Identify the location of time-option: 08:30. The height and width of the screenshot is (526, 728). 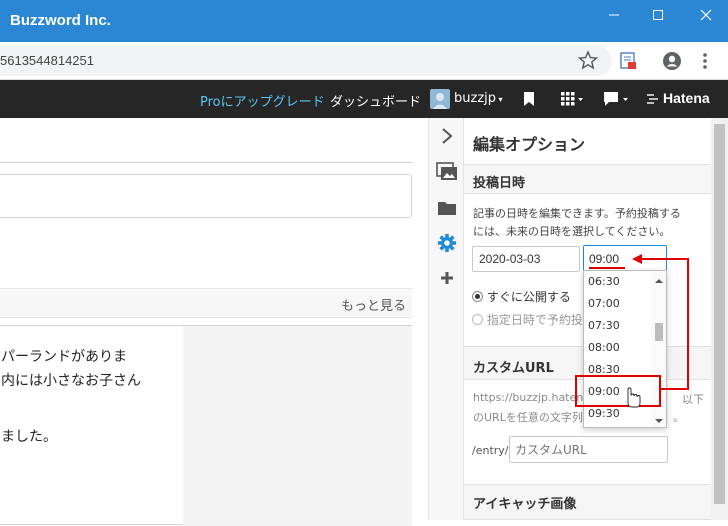
(604, 369).